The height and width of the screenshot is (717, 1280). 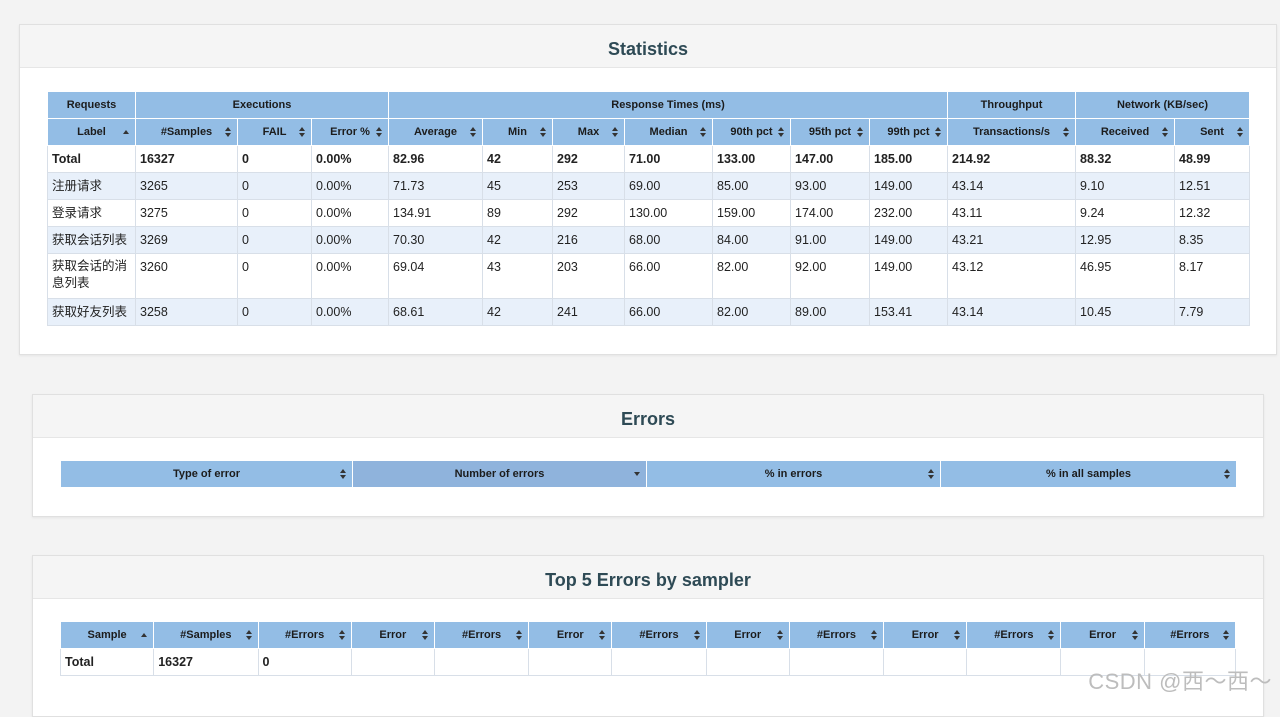 I want to click on cell: 68.61, so click(x=435, y=312).